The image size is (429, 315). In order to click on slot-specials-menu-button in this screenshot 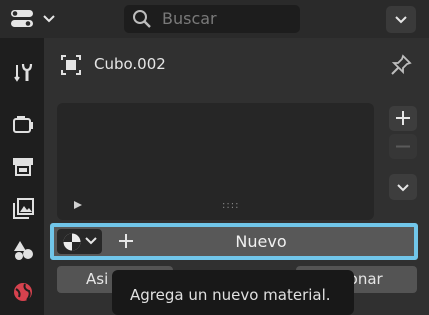, I will do `click(403, 187)`.